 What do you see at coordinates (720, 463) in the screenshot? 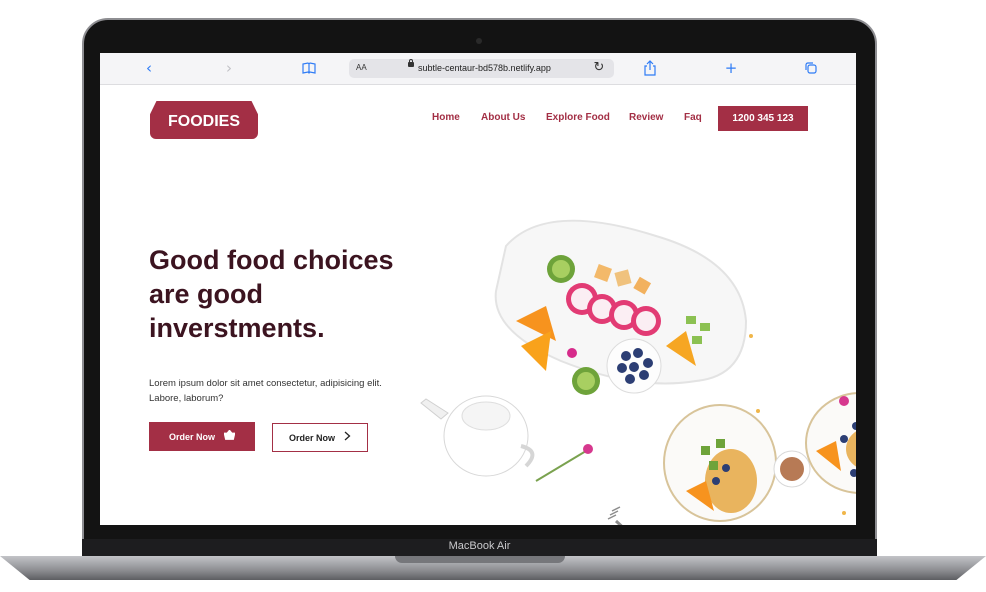
I see `pancake-plate` at bounding box center [720, 463].